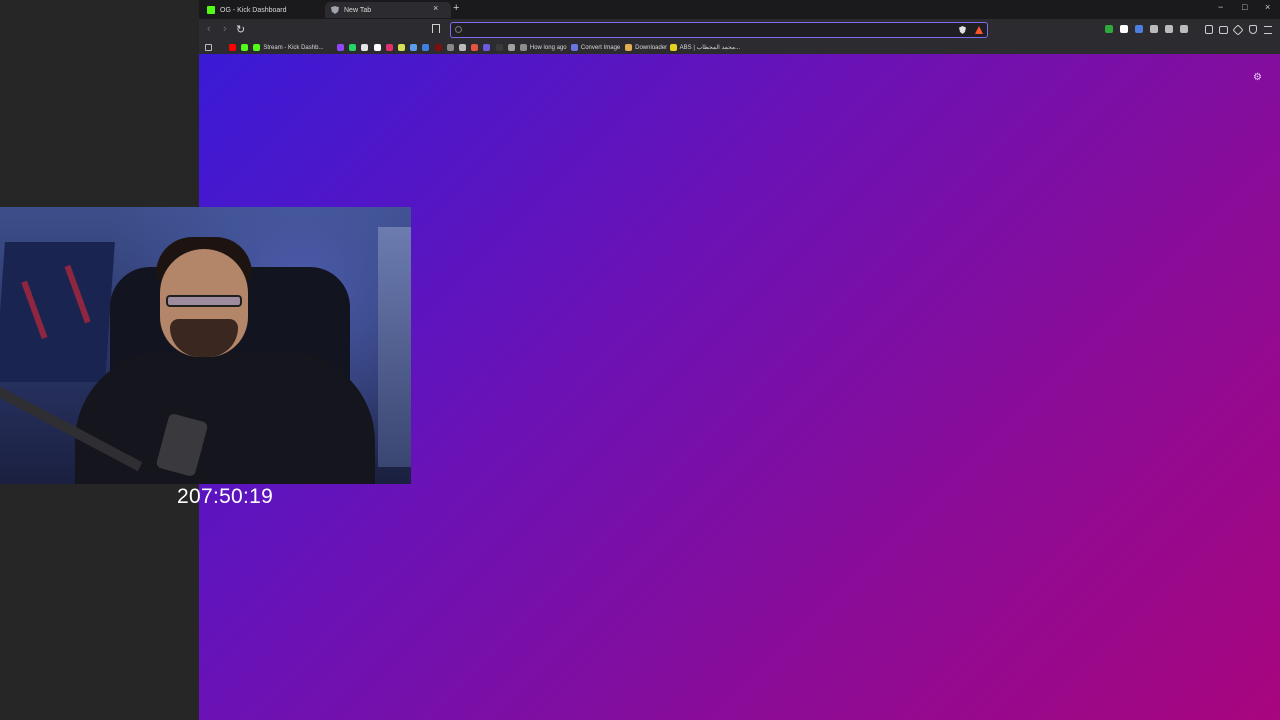 This screenshot has width=1280, height=720. Describe the element at coordinates (225, 29) in the screenshot. I see `forward-button: ›` at that location.